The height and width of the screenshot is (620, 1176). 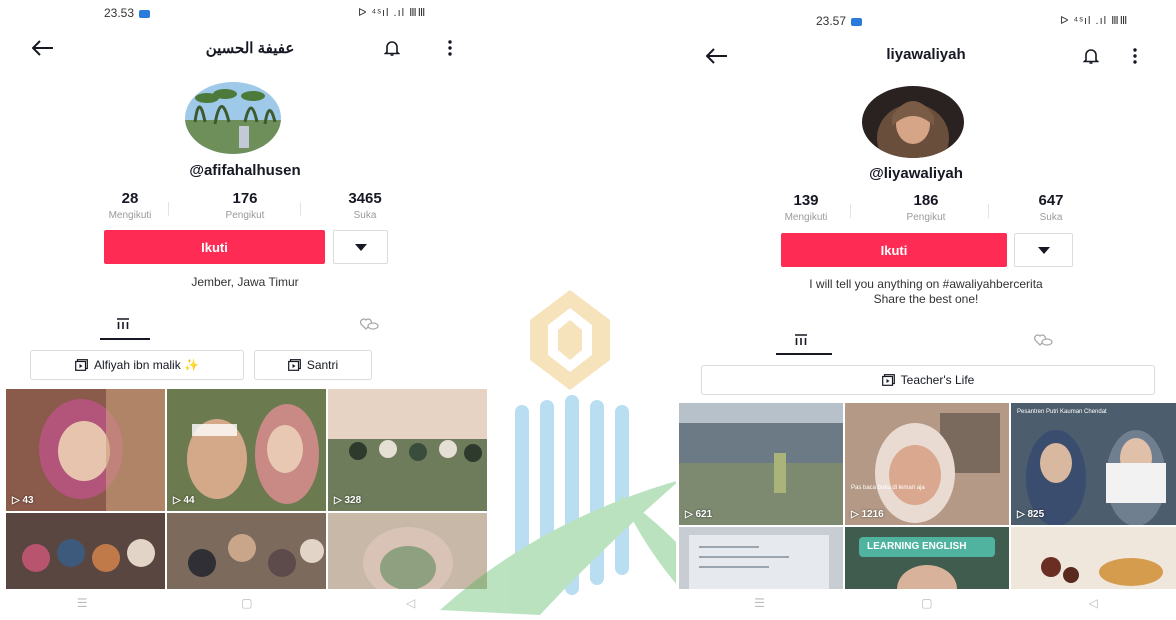 What do you see at coordinates (245, 205) in the screenshot?
I see `followers-stat: 176 Pengikut` at bounding box center [245, 205].